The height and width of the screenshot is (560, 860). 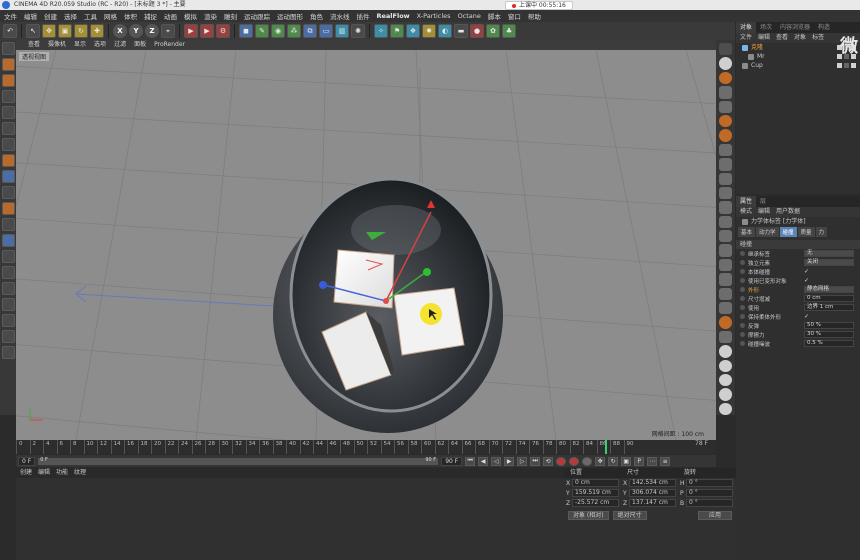 What do you see at coordinates (8, 96) in the screenshot?
I see `workplane-icon` at bounding box center [8, 96].